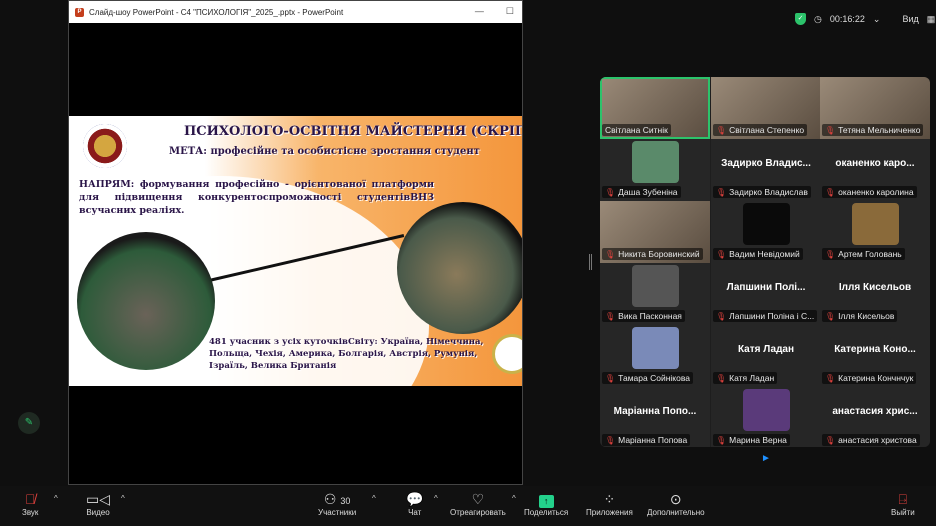  Describe the element at coordinates (875, 294) in the screenshot. I see `participant-tile: Ілля Кисельов 🎙 Ілля Кисельов` at that location.